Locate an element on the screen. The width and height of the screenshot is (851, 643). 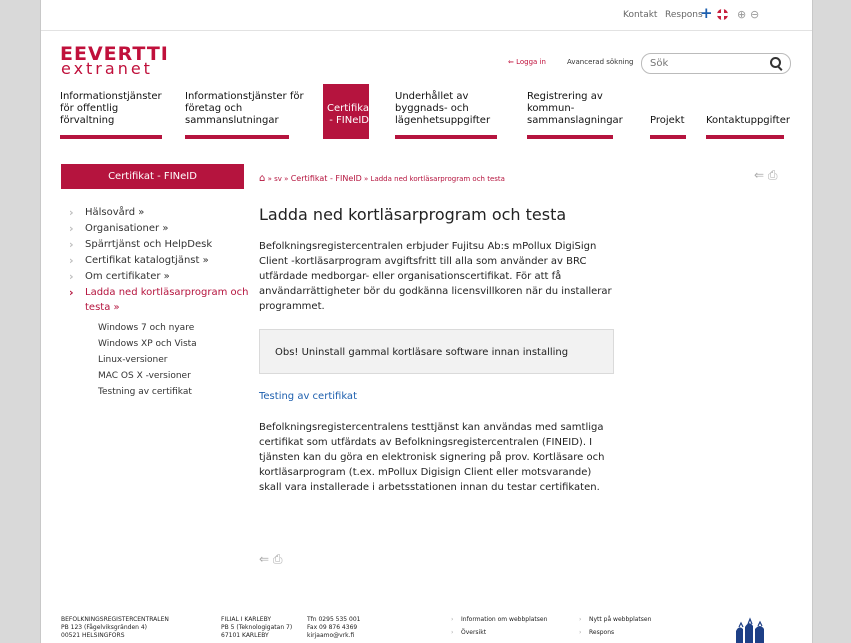
footer-line: Fax 09 876 4369 is located at coordinates (332, 627).